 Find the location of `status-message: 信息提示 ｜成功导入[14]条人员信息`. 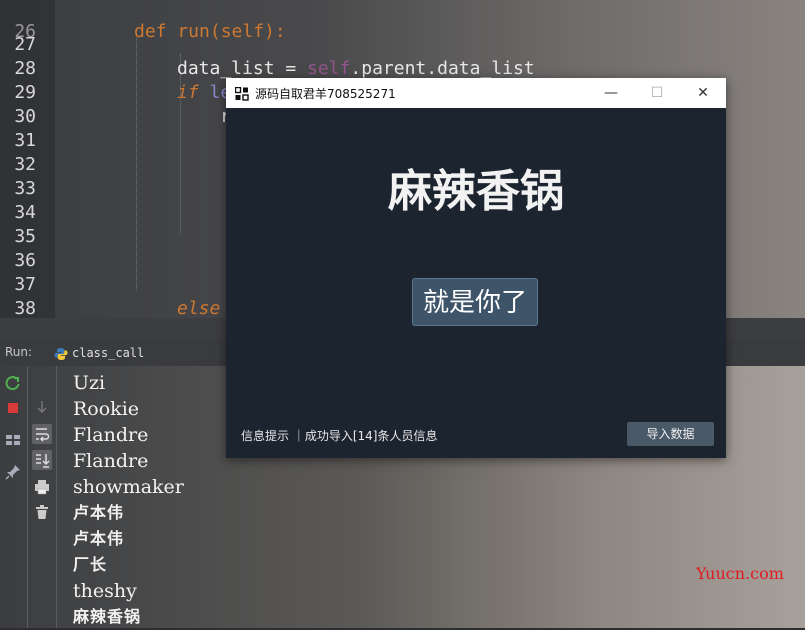

status-message: 信息提示 ｜成功导入[14]条人员信息 is located at coordinates (339, 436).